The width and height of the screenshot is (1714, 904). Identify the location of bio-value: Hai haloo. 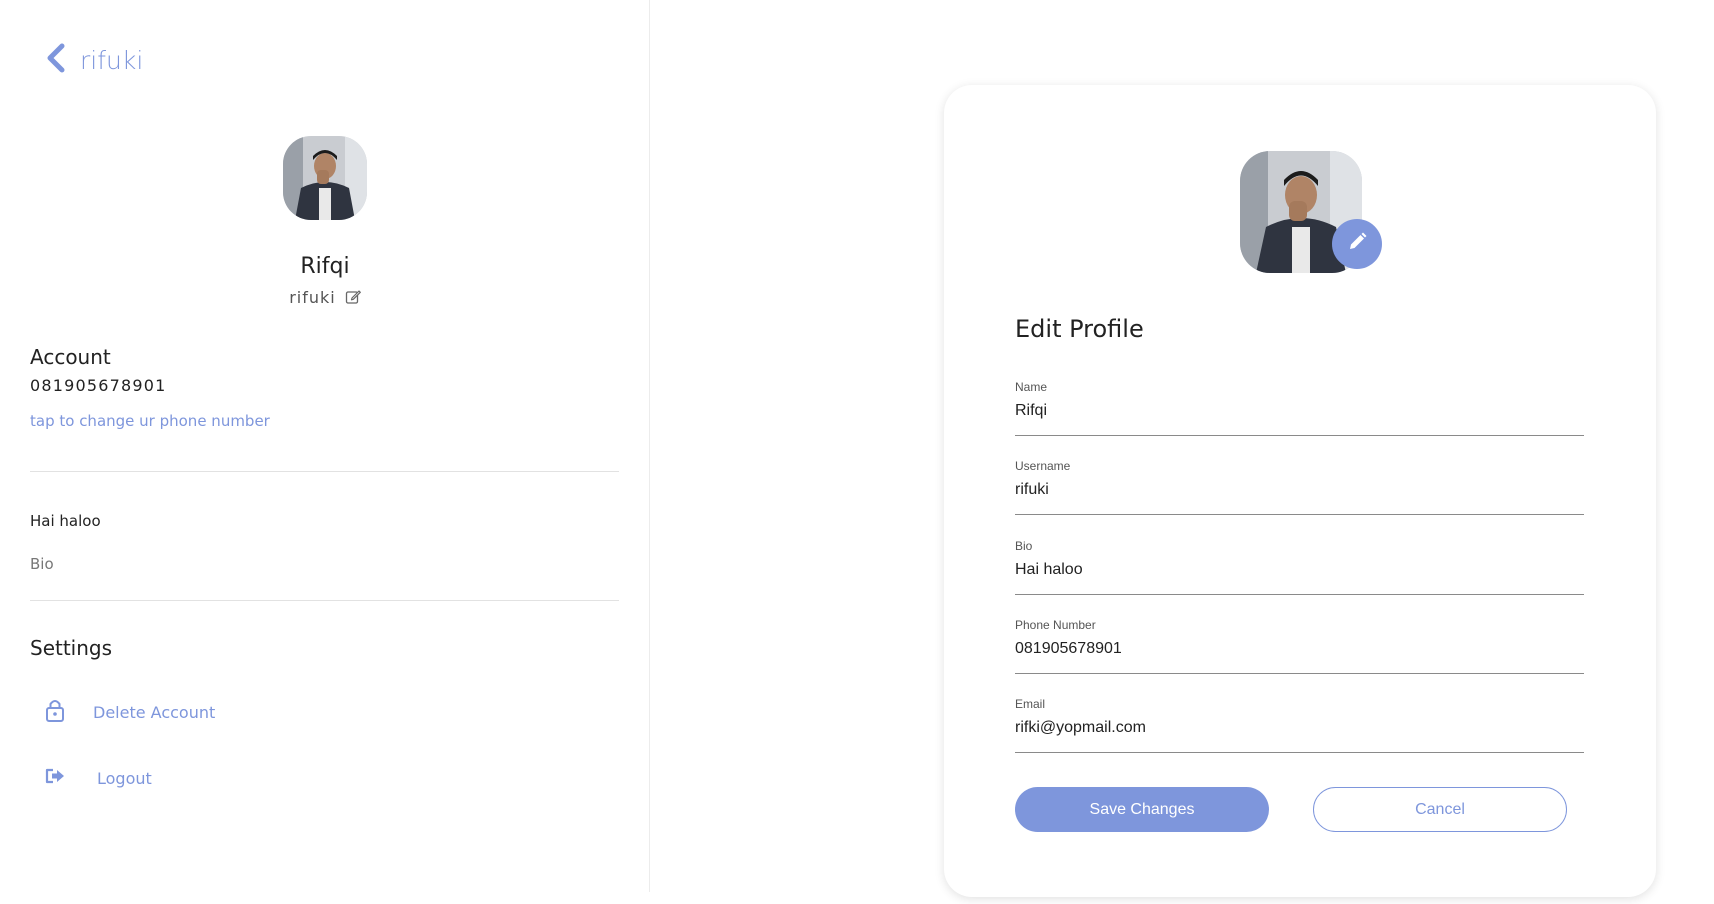
(65, 521).